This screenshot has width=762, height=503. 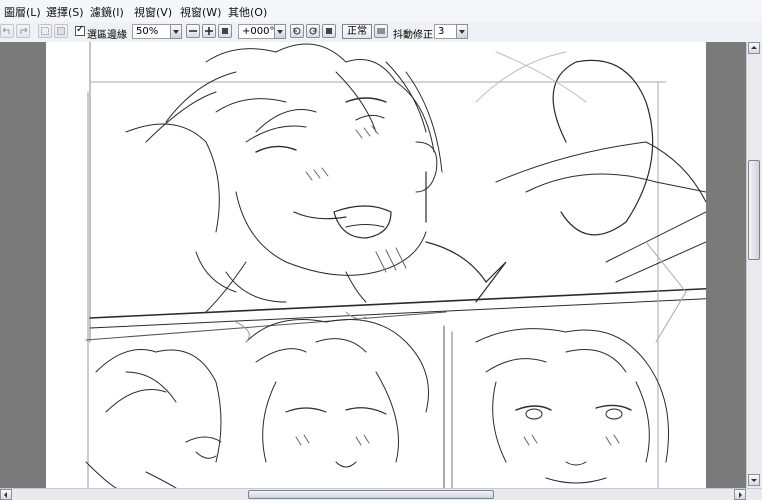 I want to click on rotate-right-icon, so click(x=313, y=31).